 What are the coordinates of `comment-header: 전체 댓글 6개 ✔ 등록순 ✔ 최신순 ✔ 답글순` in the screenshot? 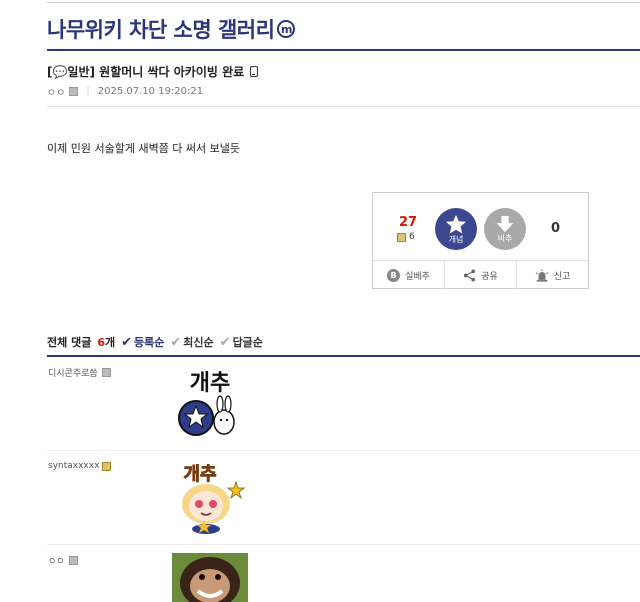 It's located at (155, 342).